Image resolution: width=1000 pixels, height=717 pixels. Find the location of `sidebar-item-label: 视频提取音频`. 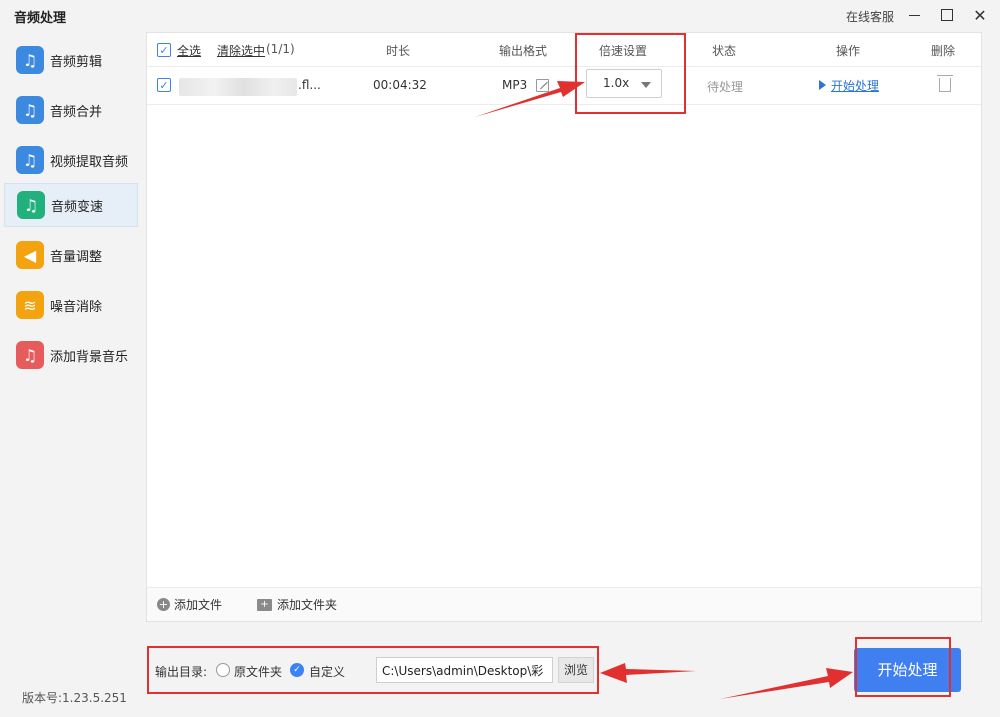

sidebar-item-label: 视频提取音频 is located at coordinates (89, 162).